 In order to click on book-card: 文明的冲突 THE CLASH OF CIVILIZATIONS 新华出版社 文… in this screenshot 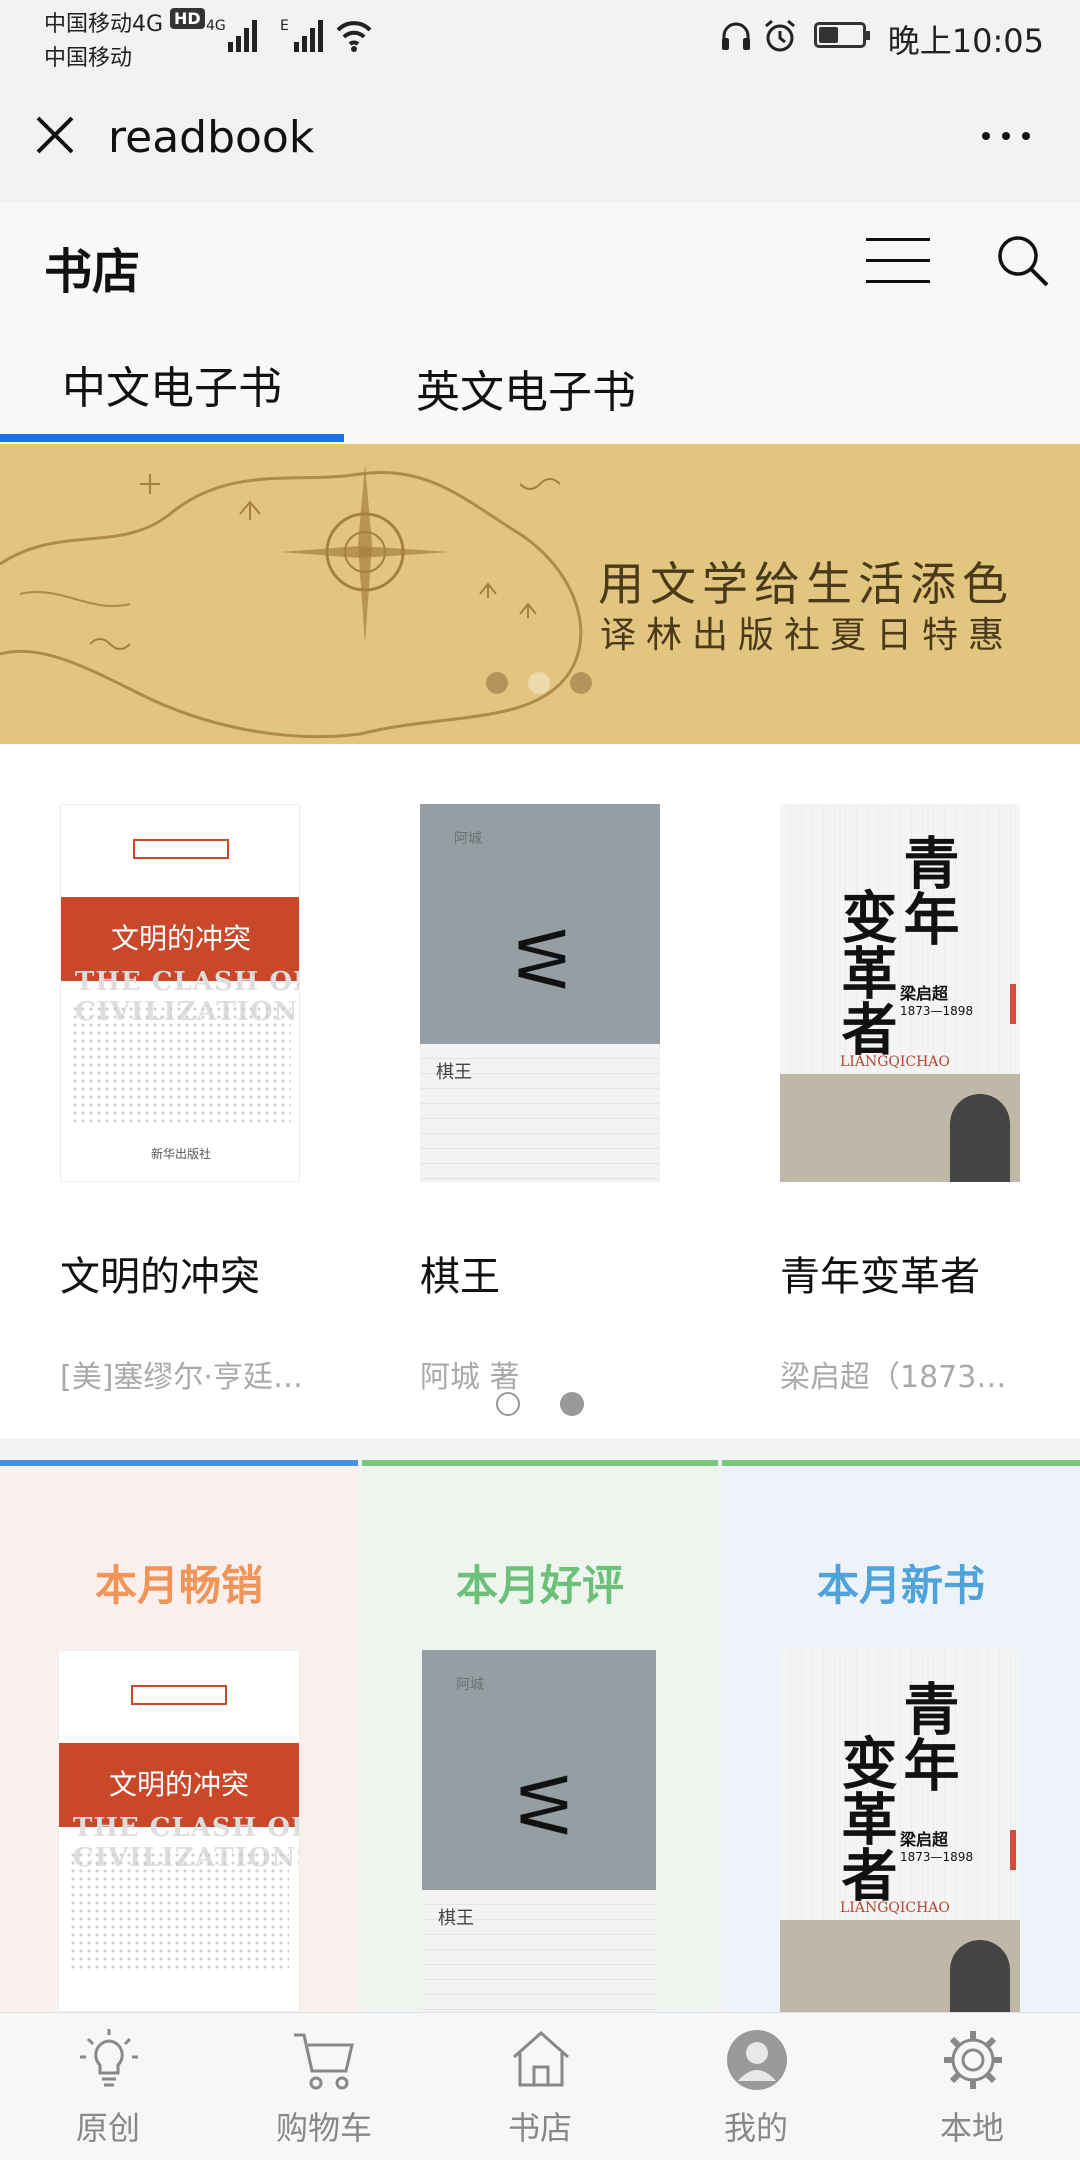, I will do `click(210, 1099)`.